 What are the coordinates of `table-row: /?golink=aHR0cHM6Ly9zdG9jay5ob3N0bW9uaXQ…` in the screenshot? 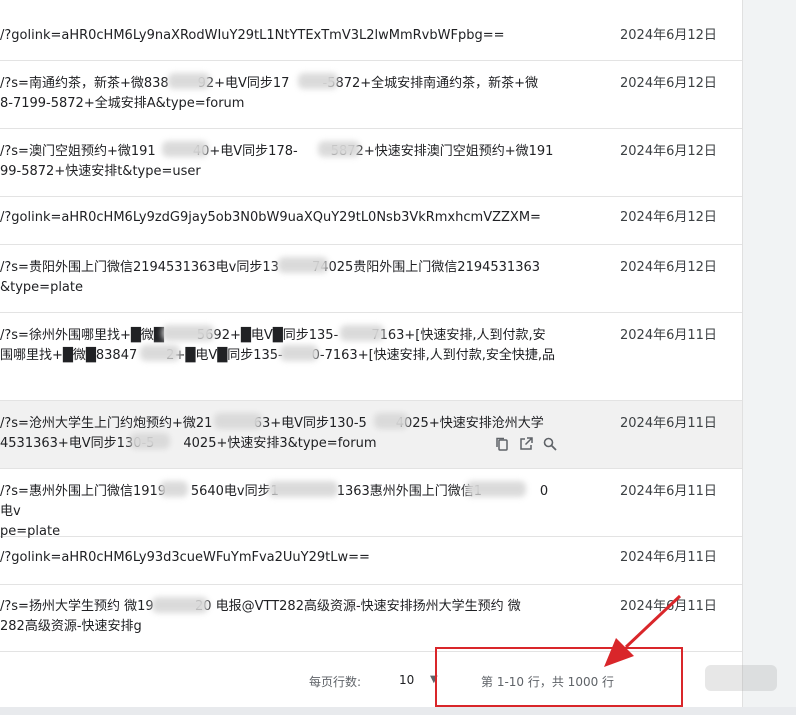 It's located at (371, 221).